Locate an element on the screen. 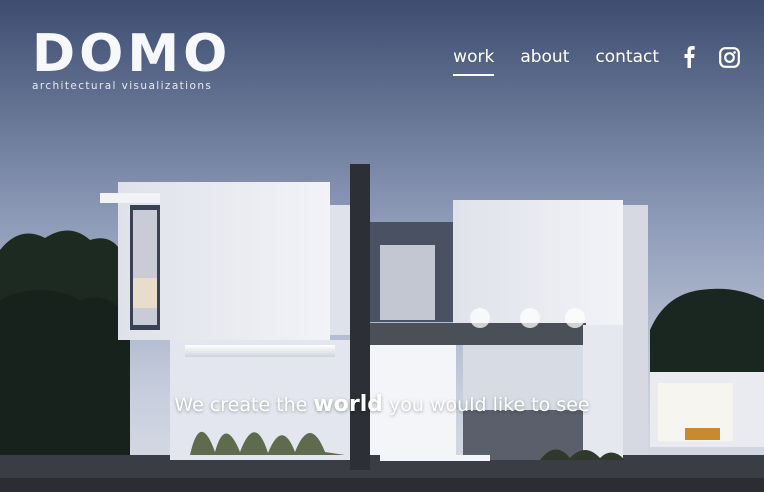  brand-name: DOMO is located at coordinates (132, 54).